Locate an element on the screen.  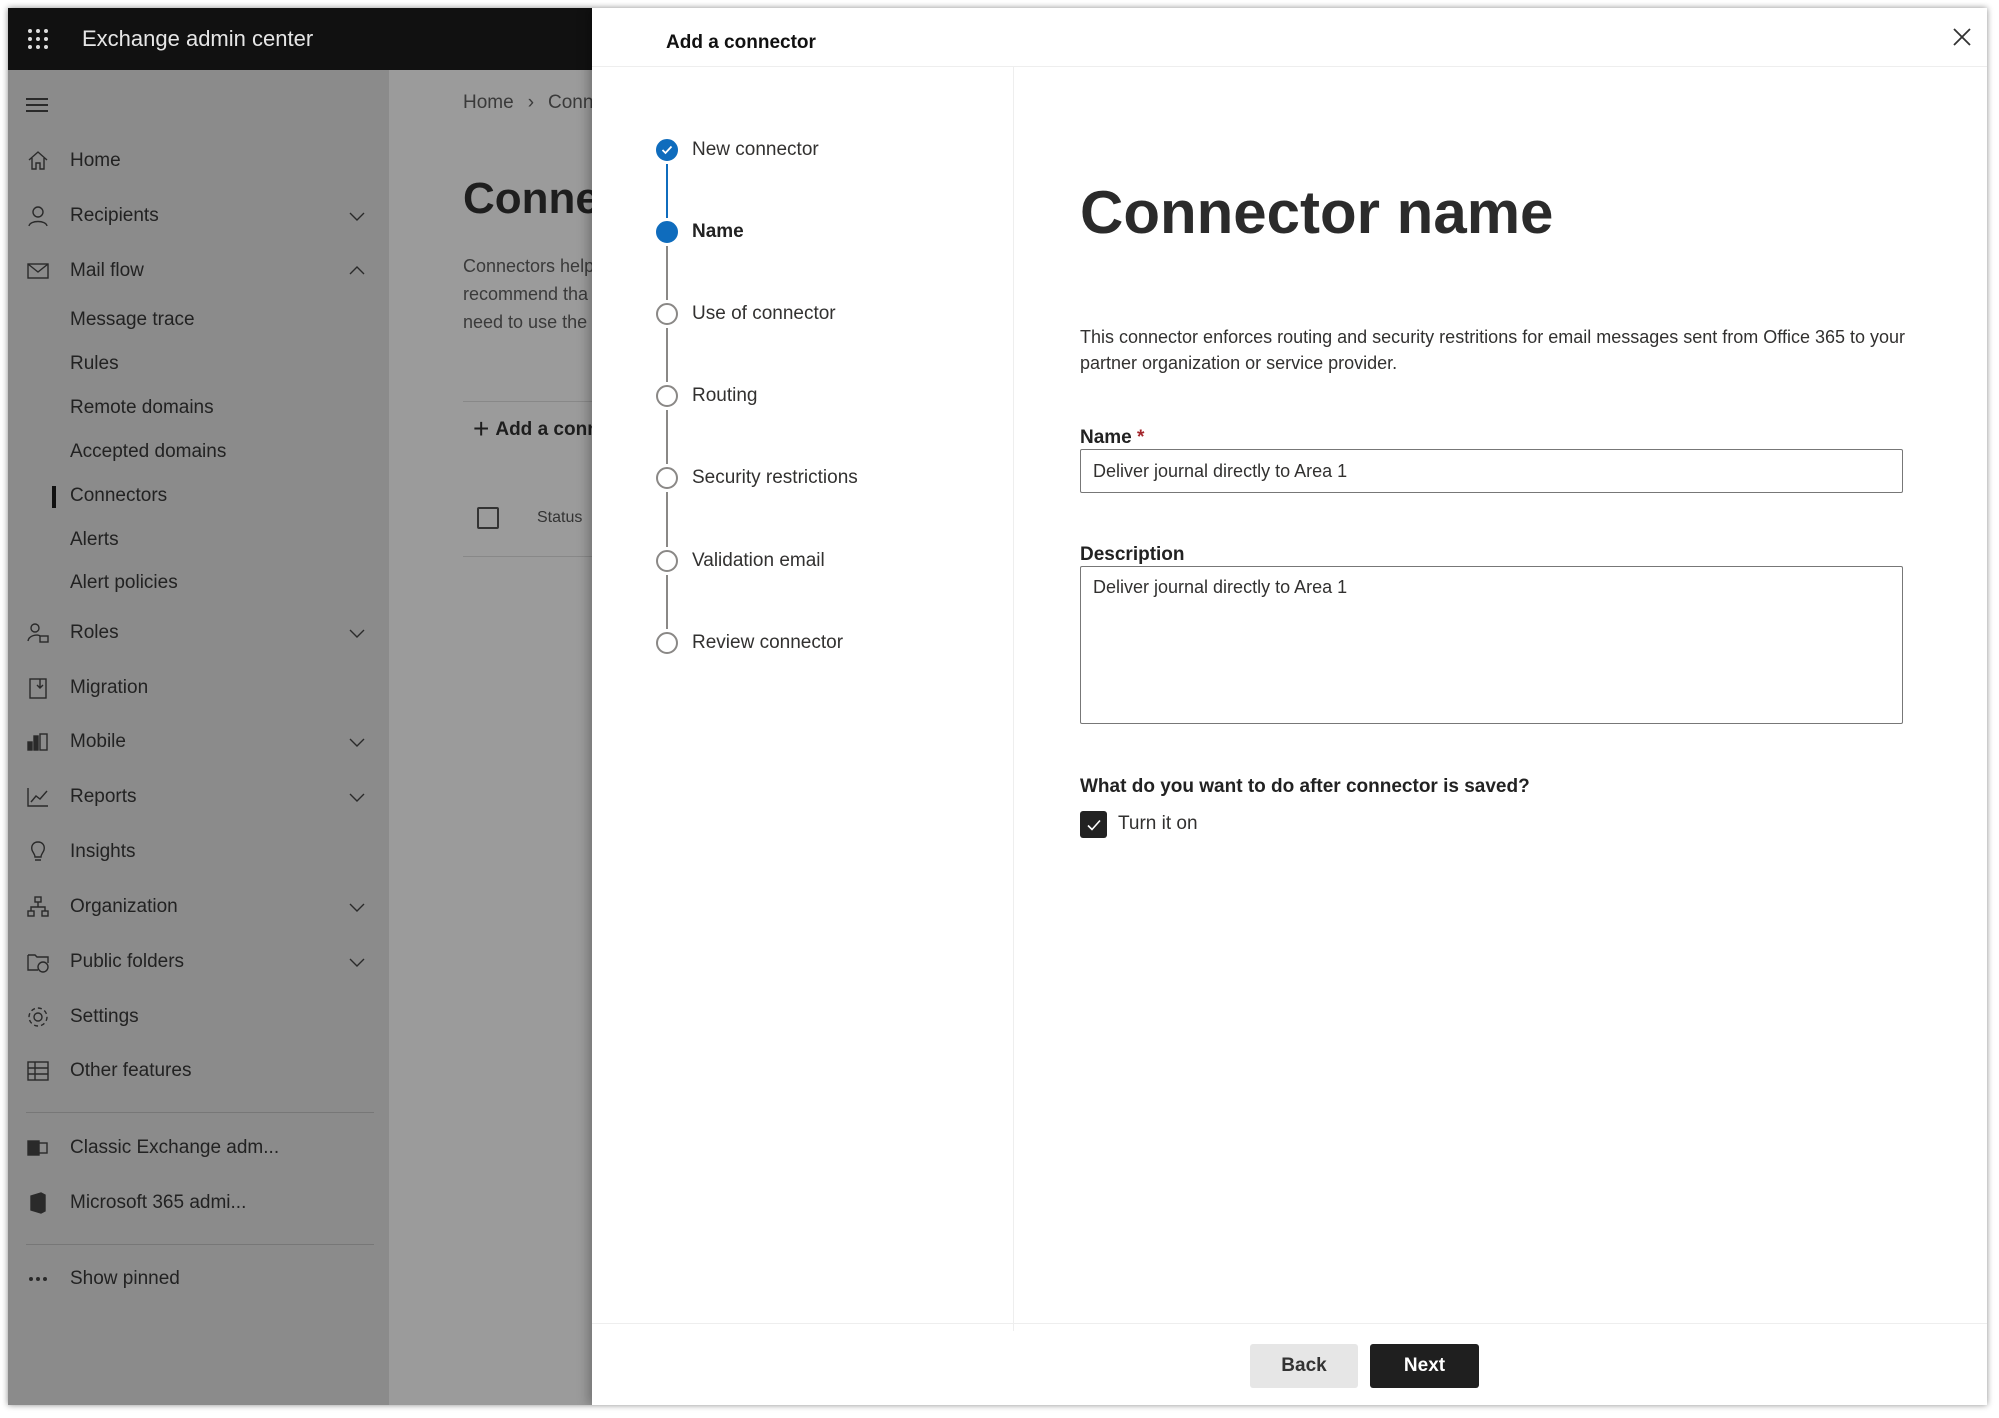
step-label: New connector is located at coordinates (755, 149).